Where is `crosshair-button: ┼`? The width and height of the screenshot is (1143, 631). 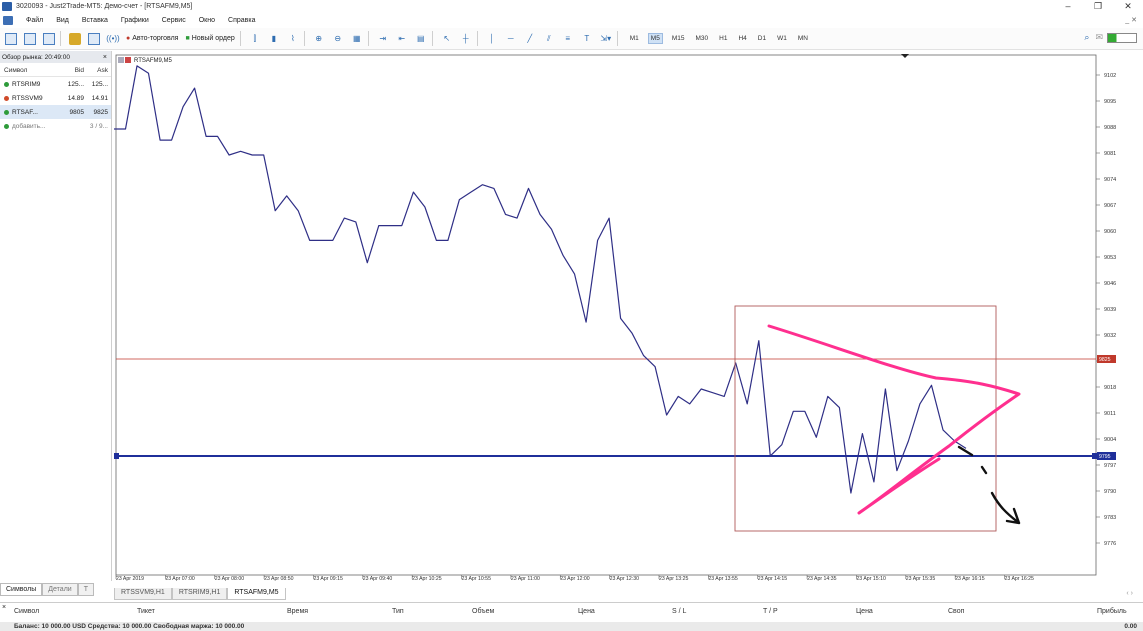 crosshair-button: ┼ is located at coordinates (466, 39).